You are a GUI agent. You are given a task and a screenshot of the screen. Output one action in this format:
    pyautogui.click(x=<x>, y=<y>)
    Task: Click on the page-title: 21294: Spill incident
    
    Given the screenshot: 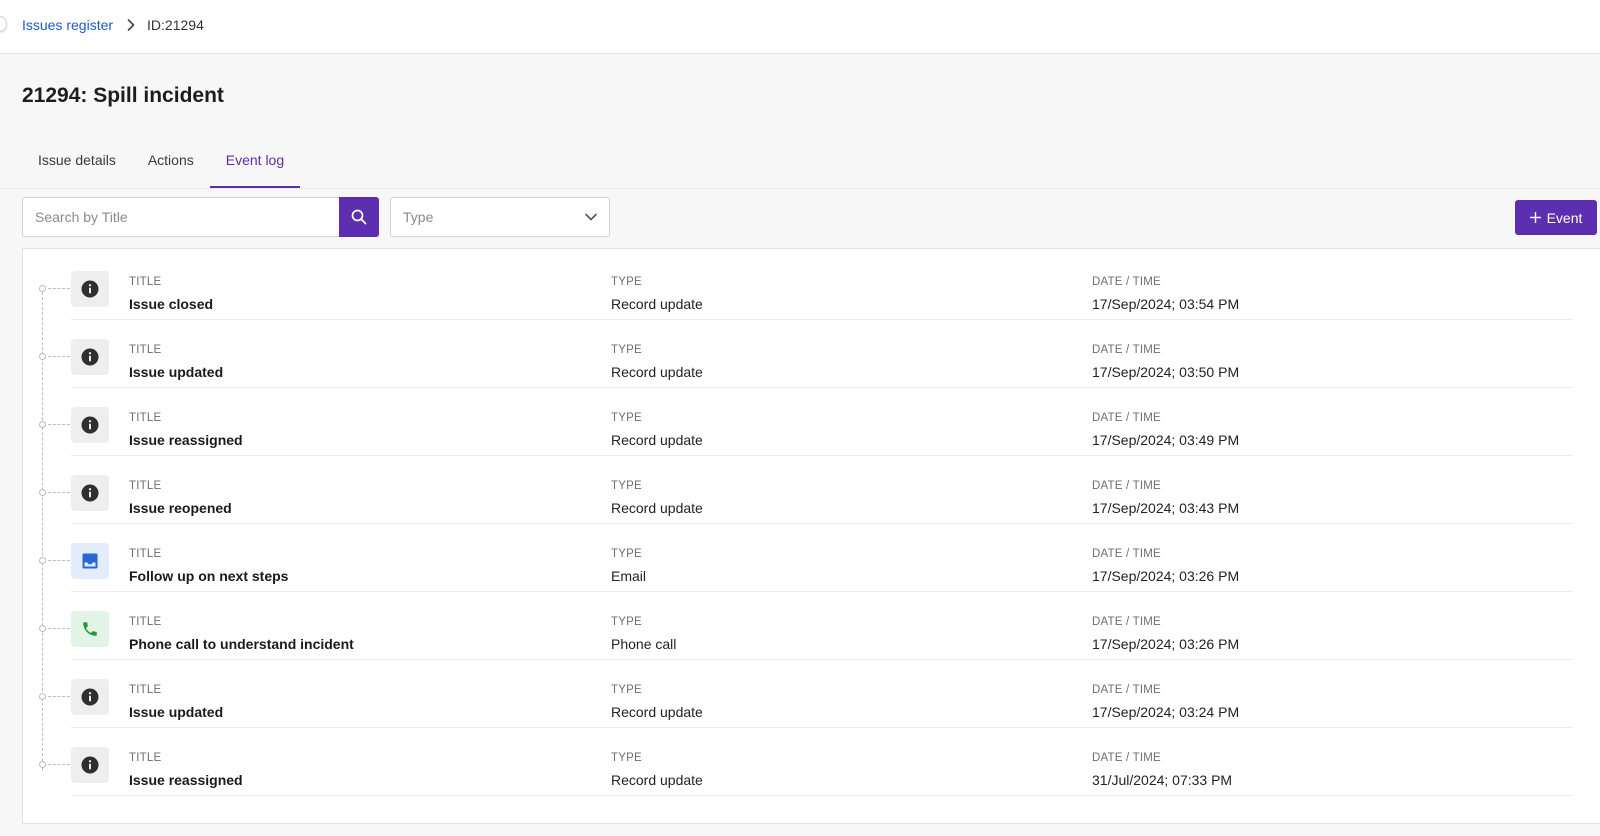 What is the action you would take?
    pyautogui.click(x=123, y=95)
    